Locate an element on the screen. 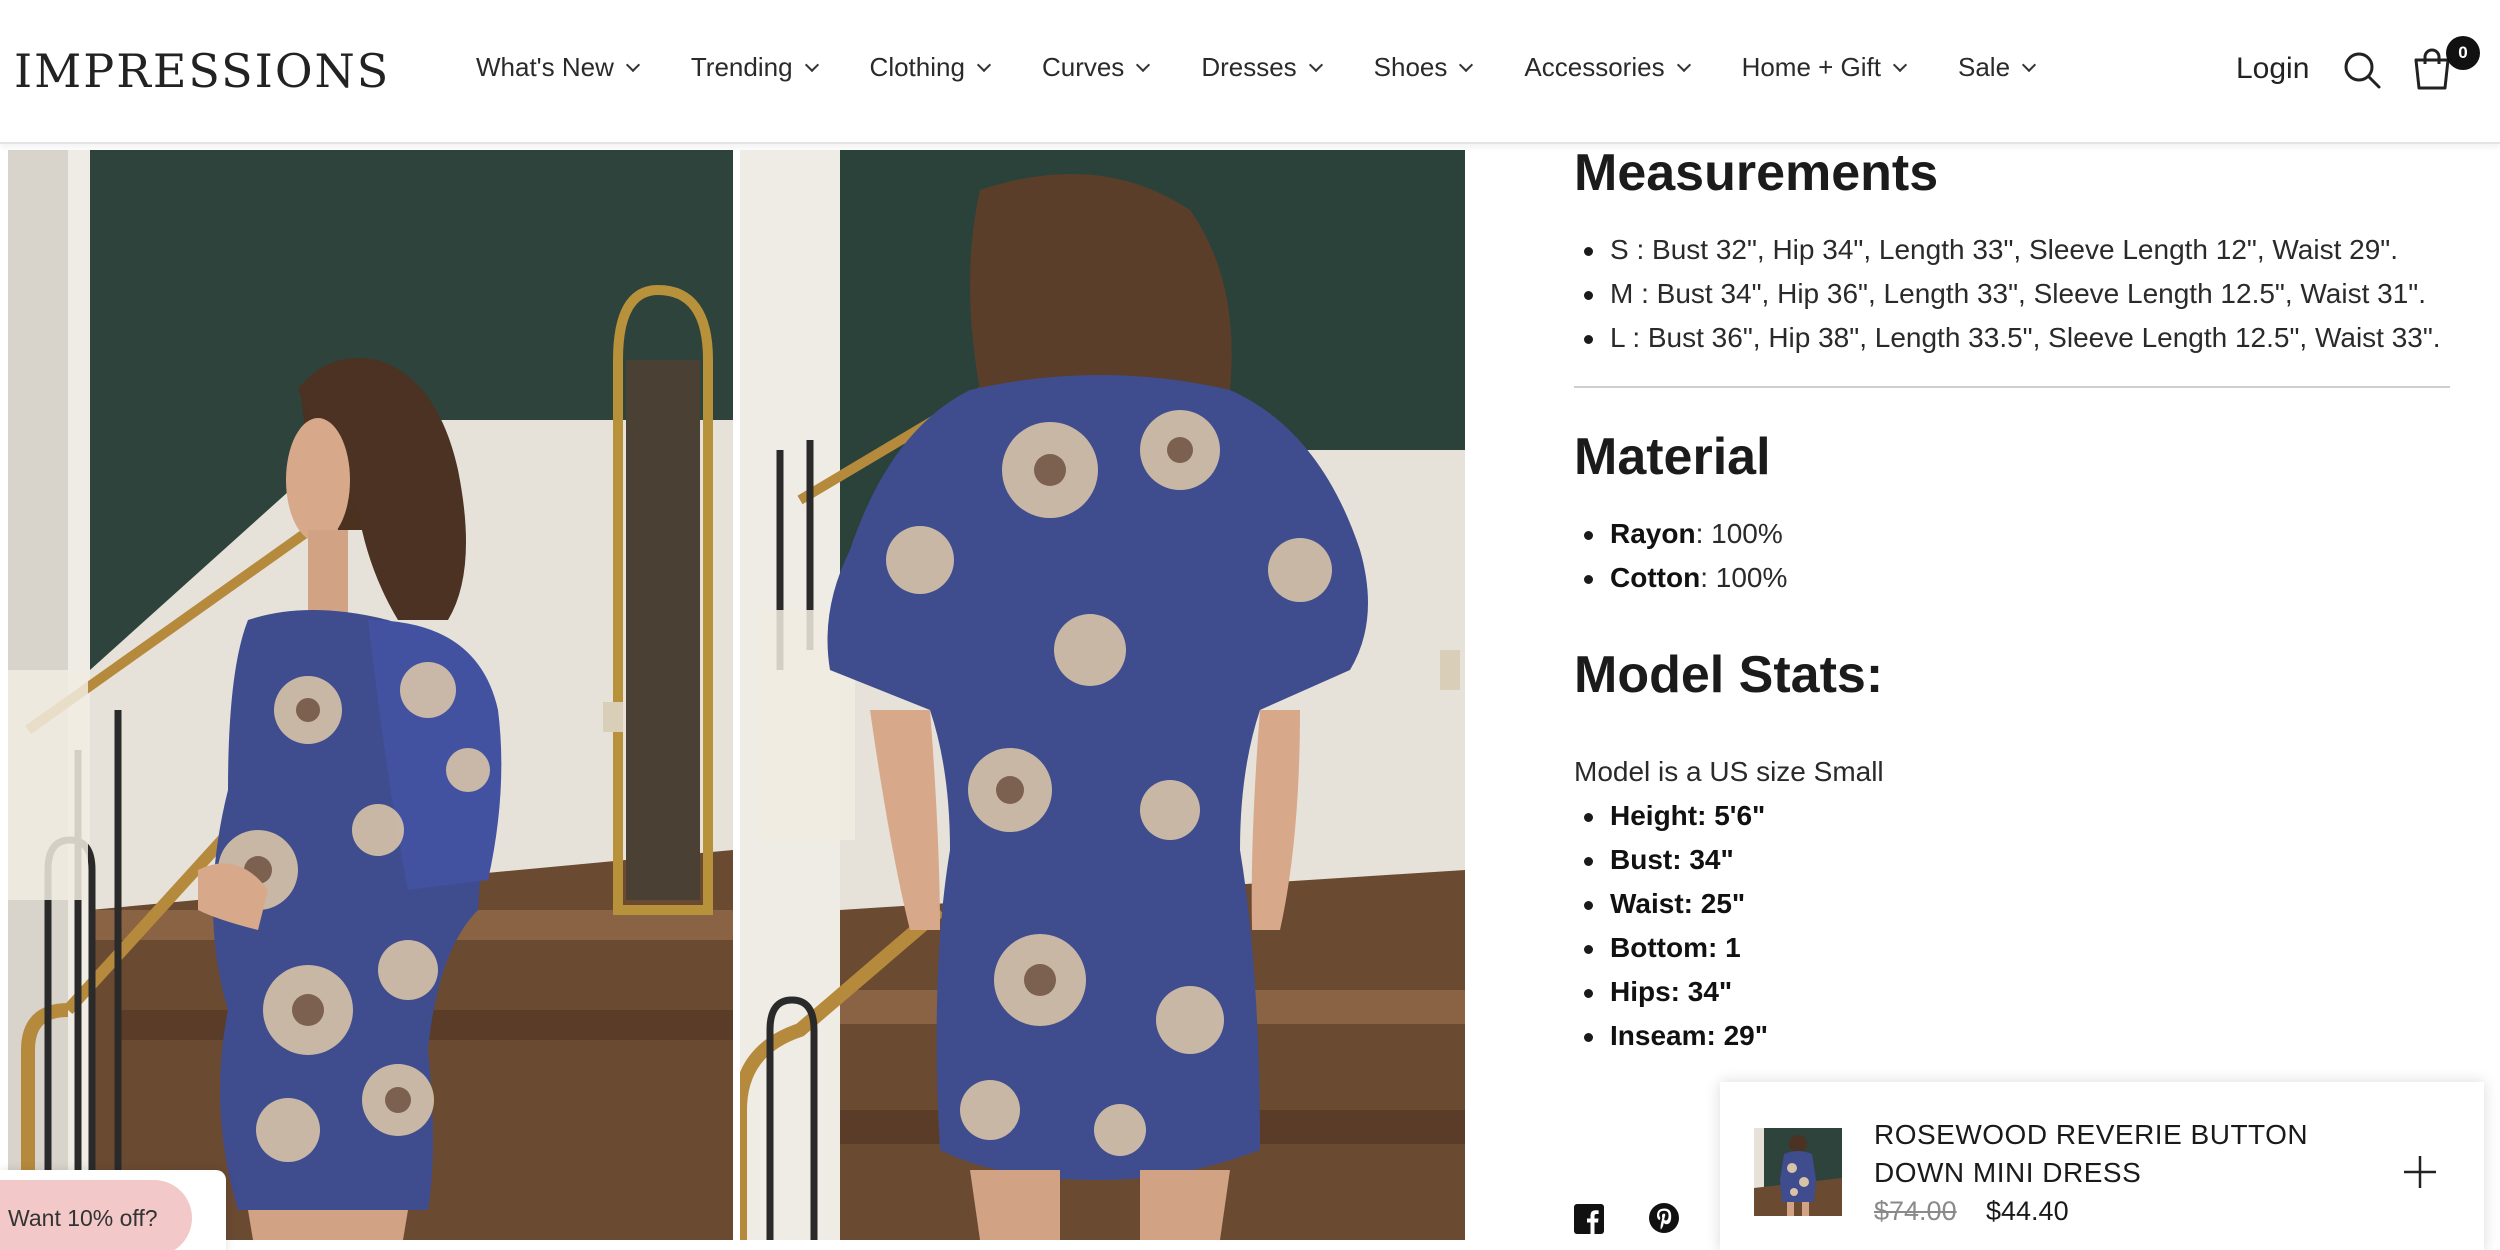 The width and height of the screenshot is (2500, 1250). material-name: Rayon is located at coordinates (1653, 533).